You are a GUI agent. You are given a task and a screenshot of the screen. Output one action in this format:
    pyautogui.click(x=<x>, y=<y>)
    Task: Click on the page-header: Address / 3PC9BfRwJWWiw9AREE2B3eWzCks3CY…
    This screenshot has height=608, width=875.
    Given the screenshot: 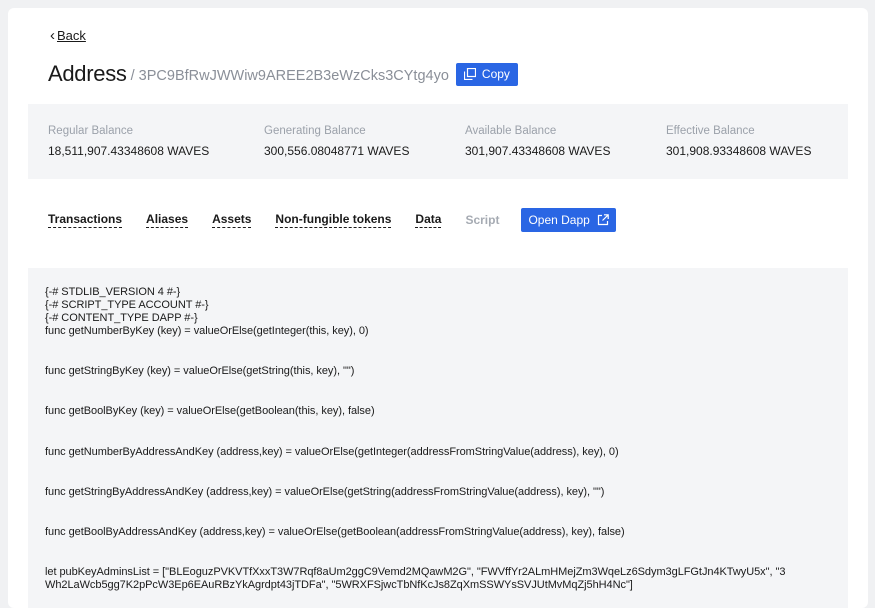 What is the action you would take?
    pyautogui.click(x=283, y=74)
    